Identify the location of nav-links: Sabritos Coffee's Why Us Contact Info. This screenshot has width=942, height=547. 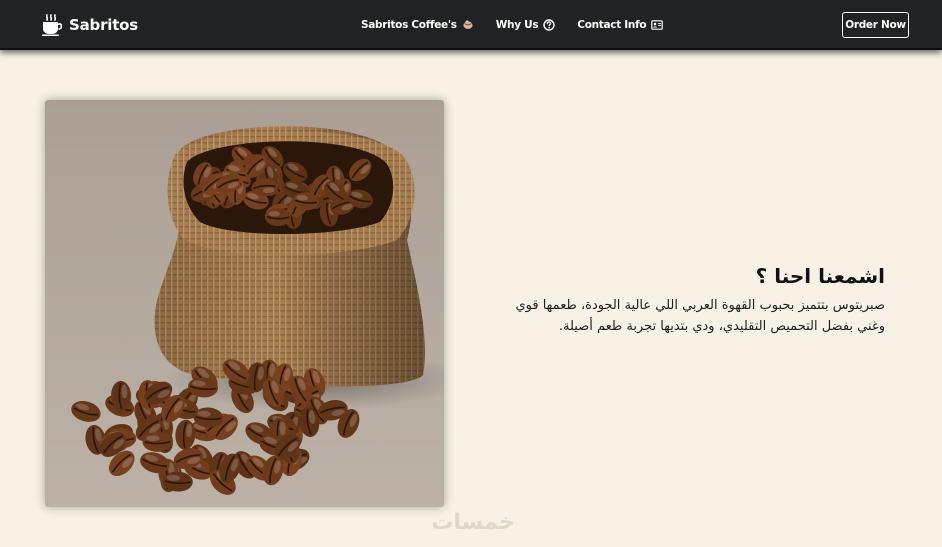
(512, 25).